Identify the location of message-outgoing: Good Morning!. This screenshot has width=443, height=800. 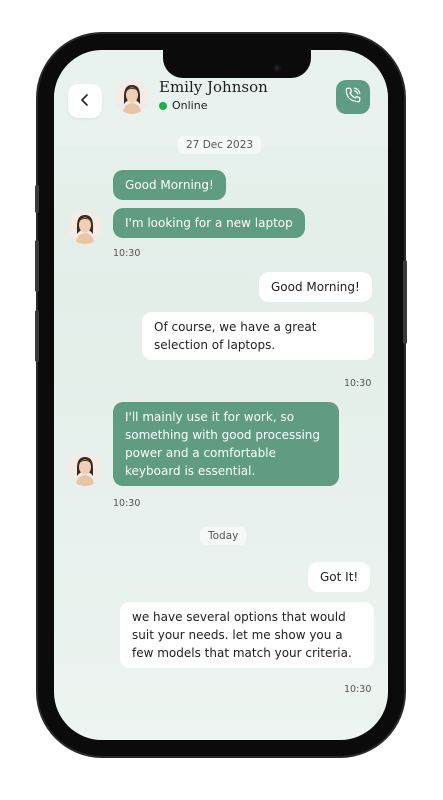
(315, 287).